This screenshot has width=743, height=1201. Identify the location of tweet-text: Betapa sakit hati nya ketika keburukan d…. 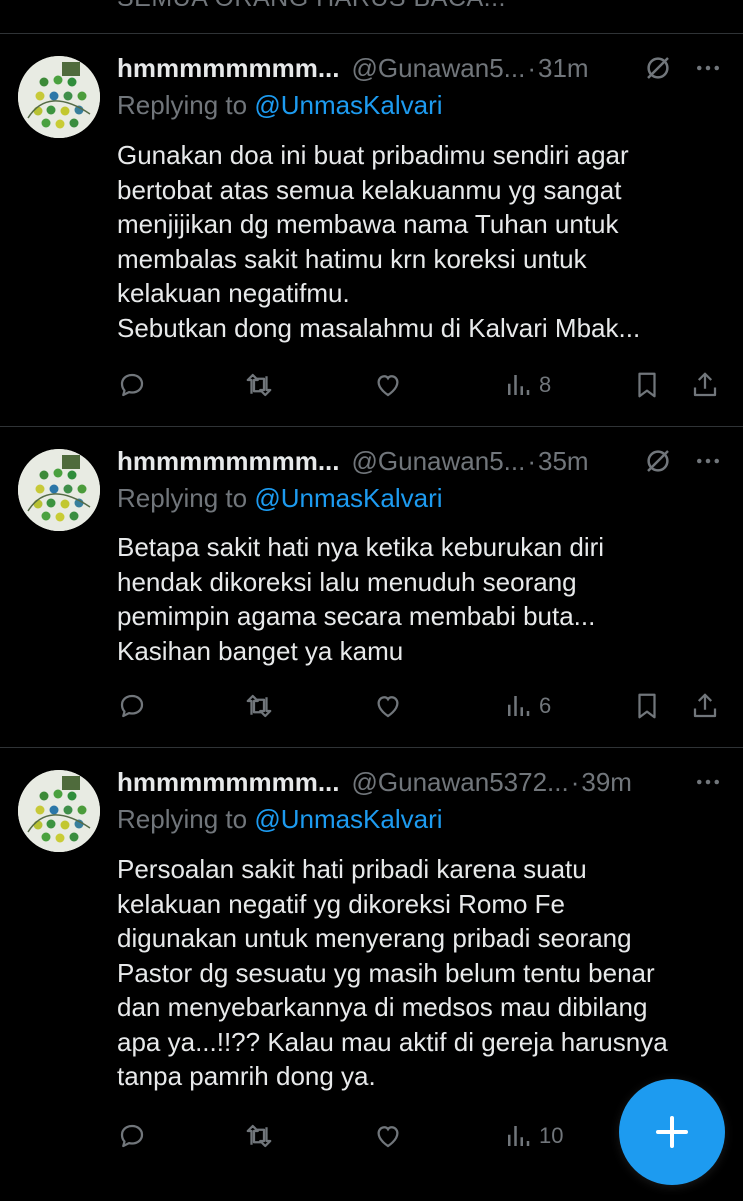
(417, 599).